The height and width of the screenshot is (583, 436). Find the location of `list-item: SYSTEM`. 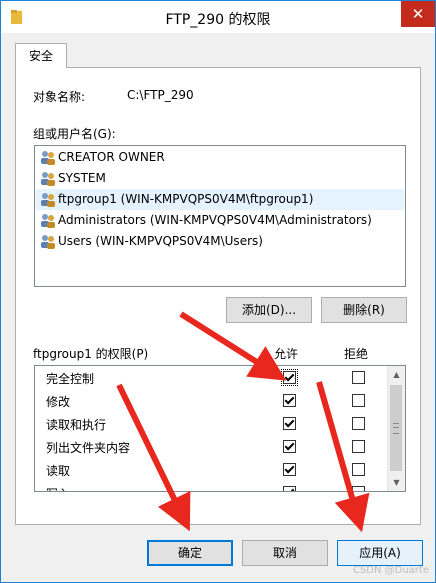

list-item: SYSTEM is located at coordinates (220, 178).